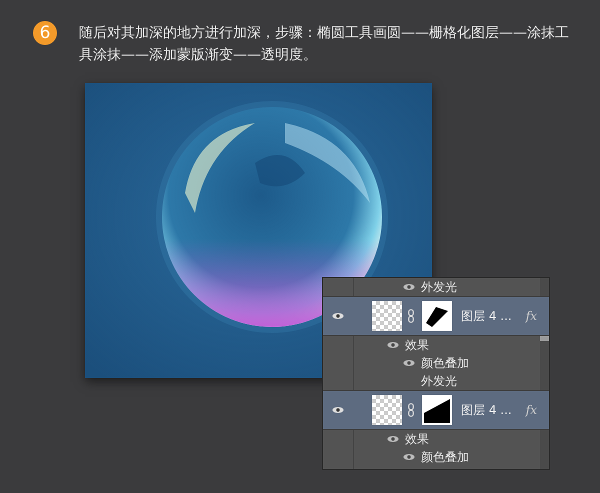  Describe the element at coordinates (324, 44) in the screenshot. I see `step-instruction: 随后对其加深的地方进行加深，步骤：椭圆工具画圆——栅格化图层——涂抹工具涂抹——添加蒙版渐变——透明度。` at that location.